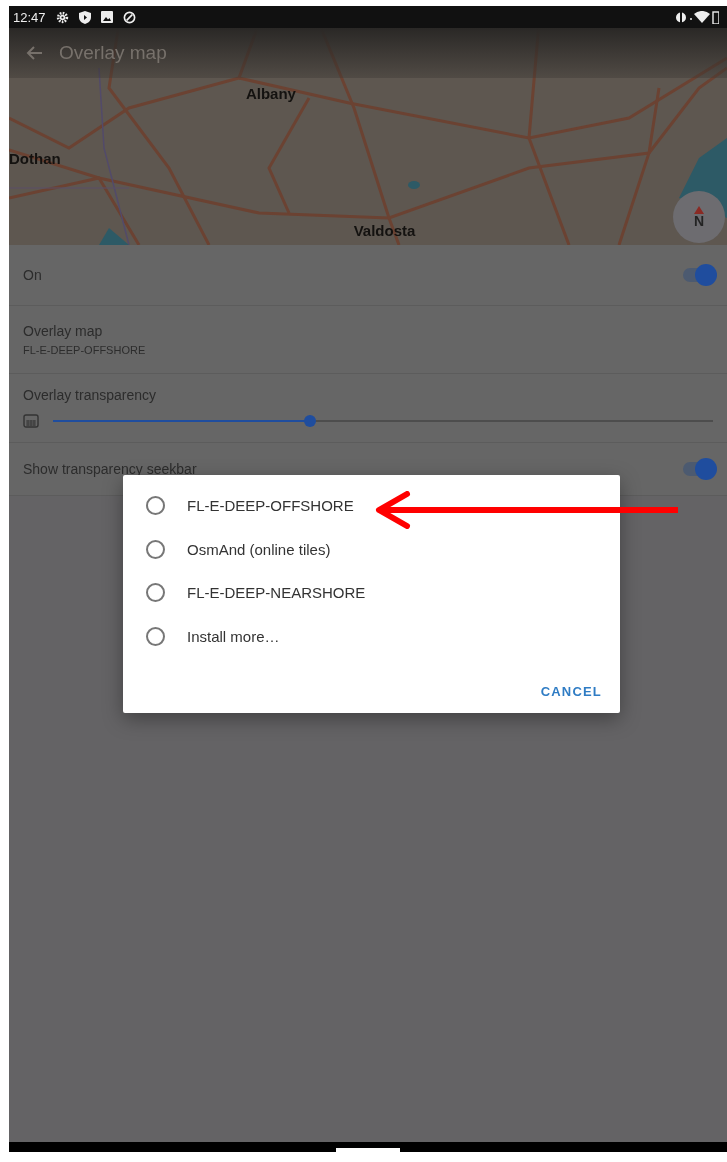 This screenshot has width=727, height=1162. What do you see at coordinates (110, 469) in the screenshot?
I see `setting-label: Show transparency seekbar` at bounding box center [110, 469].